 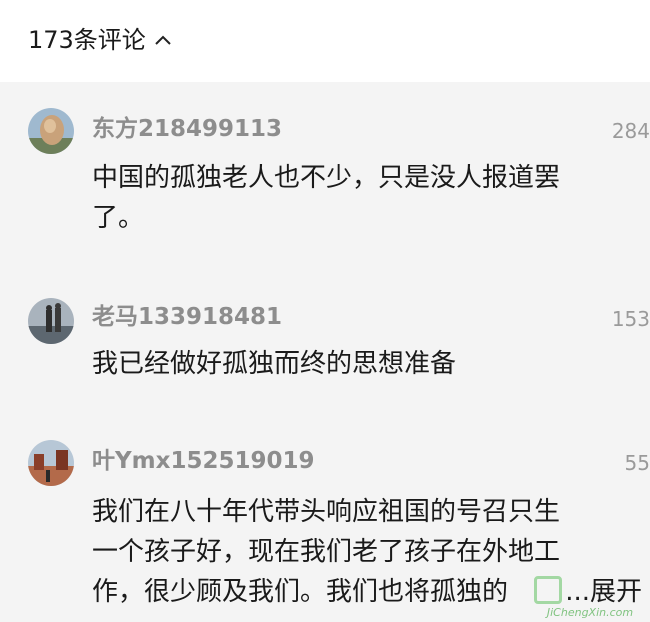 What do you see at coordinates (326, 552) in the screenshot?
I see `comment-text-line: 一个孩子好，现在我们老了孩子在外地工` at bounding box center [326, 552].